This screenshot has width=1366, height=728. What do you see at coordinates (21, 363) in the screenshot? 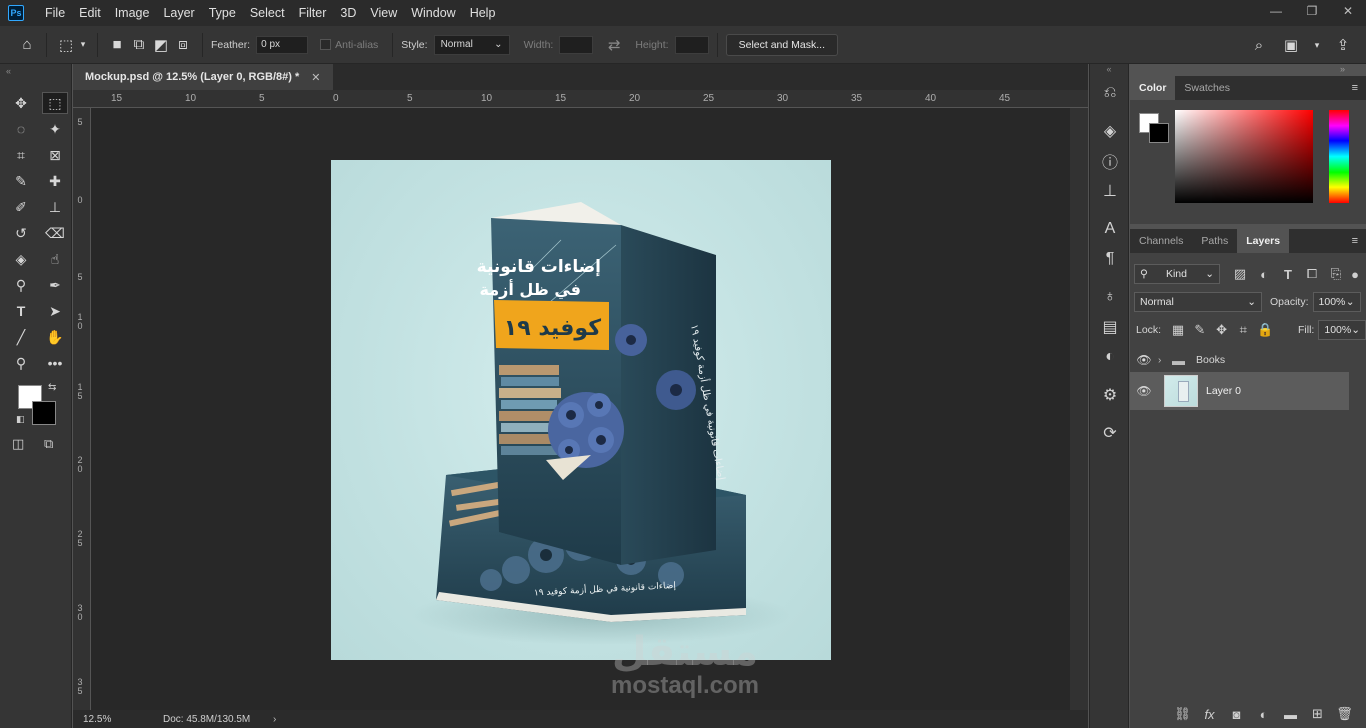
I see `zoom-tool-icon: ⚲` at bounding box center [21, 363].